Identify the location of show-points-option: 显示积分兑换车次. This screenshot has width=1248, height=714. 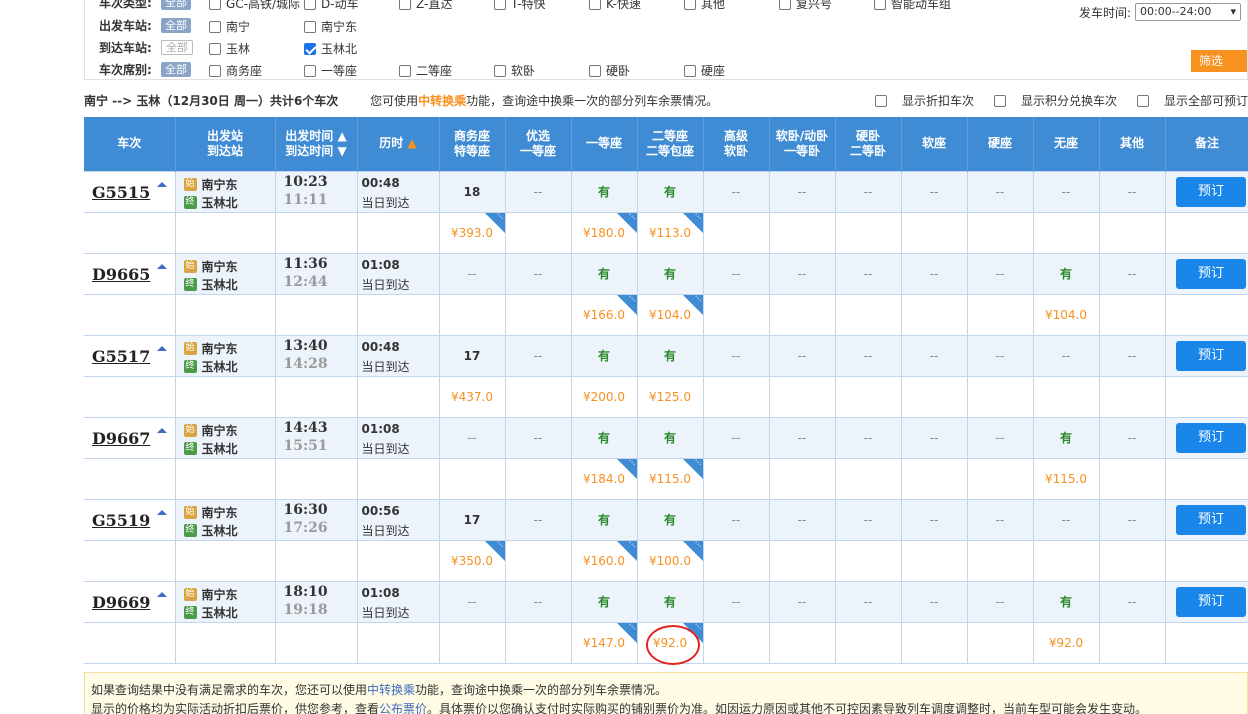
(1050, 100).